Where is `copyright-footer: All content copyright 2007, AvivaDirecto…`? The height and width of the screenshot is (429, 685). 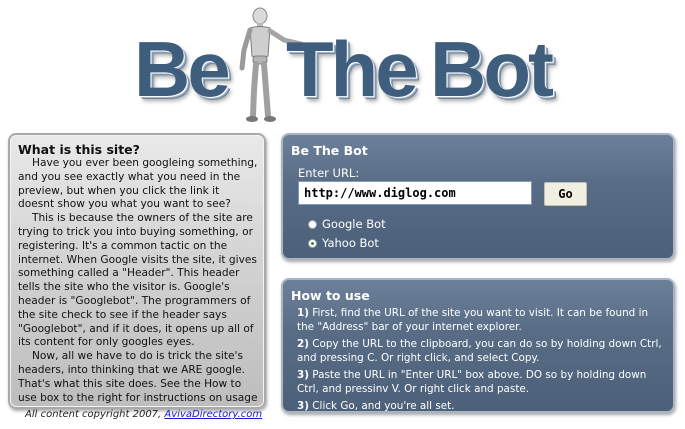
copyright-footer: All content copyright 2007, AvivaDirecto… is located at coordinates (143, 414).